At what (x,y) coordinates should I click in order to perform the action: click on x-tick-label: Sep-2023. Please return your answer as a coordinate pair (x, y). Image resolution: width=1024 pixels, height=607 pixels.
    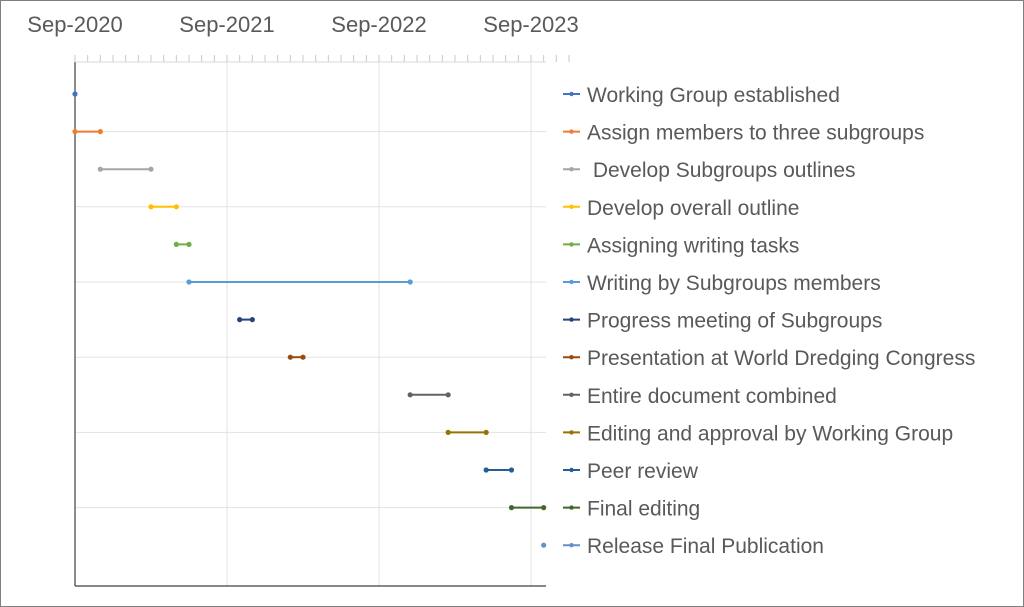
    Looking at the image, I should click on (530, 24).